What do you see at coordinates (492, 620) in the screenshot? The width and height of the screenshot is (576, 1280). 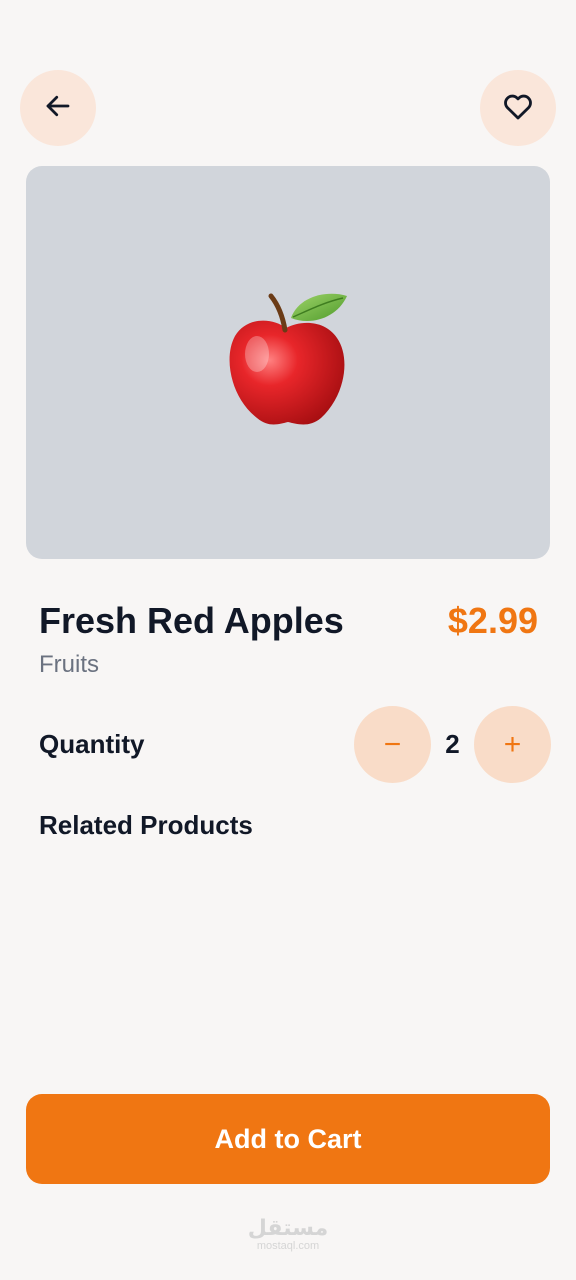 I see `product-price: $2.99` at bounding box center [492, 620].